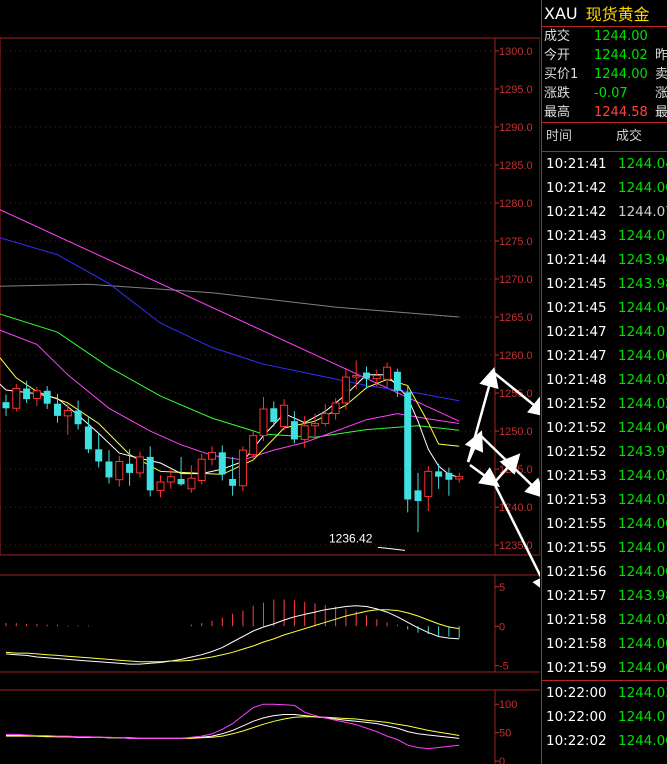 The image size is (667, 764). I want to click on trade-time: 10:22:02, so click(576, 741).